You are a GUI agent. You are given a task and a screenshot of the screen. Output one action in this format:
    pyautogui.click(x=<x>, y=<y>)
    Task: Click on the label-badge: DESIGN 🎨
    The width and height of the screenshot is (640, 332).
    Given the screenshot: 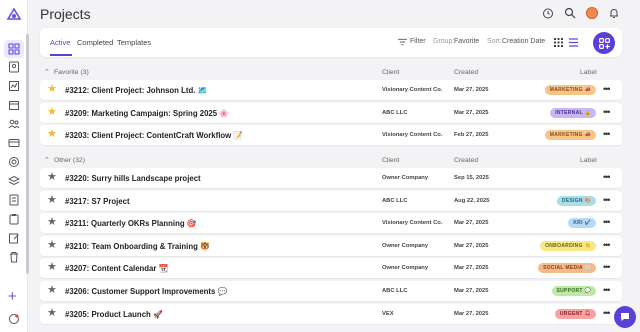 What is the action you would take?
    pyautogui.click(x=576, y=200)
    